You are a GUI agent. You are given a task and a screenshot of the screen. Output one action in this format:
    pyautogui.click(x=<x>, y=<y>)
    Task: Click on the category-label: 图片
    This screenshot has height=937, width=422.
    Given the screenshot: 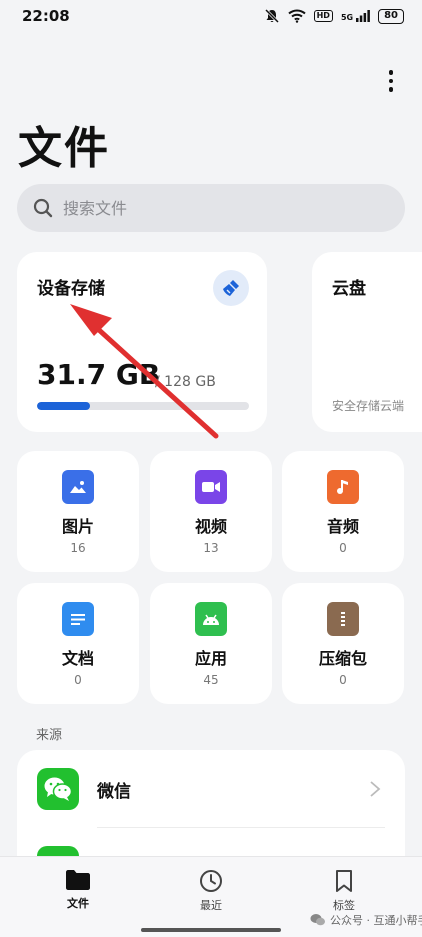 What is the action you would take?
    pyautogui.click(x=77, y=526)
    